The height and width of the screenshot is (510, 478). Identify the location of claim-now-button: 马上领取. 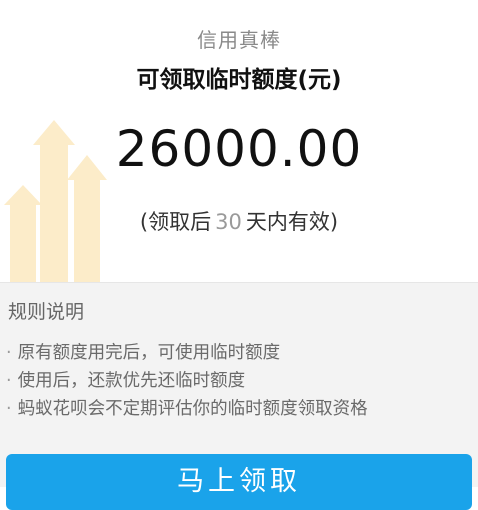
(239, 482).